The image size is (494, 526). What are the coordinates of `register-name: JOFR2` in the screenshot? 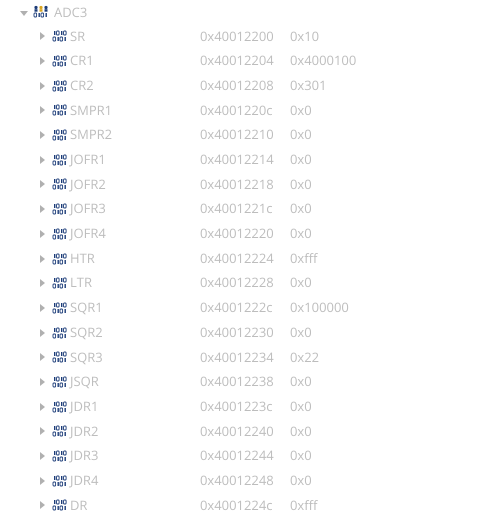 It's located at (135, 184).